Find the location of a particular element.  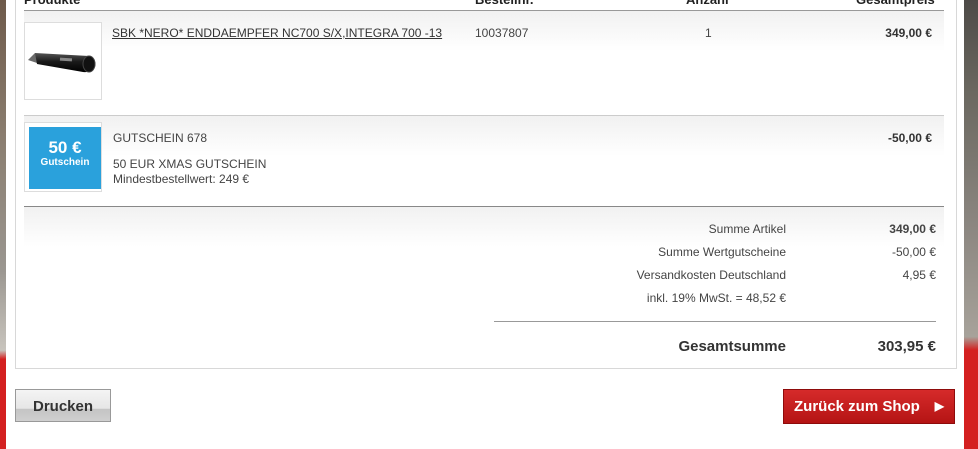

triangle-right-icon: ▶ is located at coordinates (939, 406).